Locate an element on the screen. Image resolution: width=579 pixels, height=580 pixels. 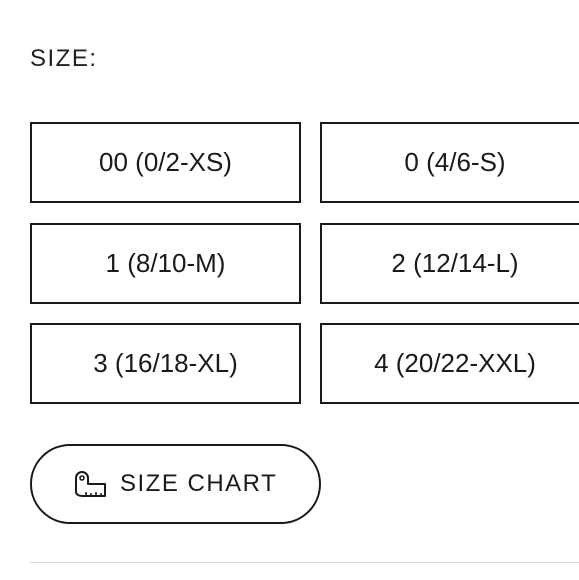
size-chart-button: SIZE CHART is located at coordinates (175, 484).